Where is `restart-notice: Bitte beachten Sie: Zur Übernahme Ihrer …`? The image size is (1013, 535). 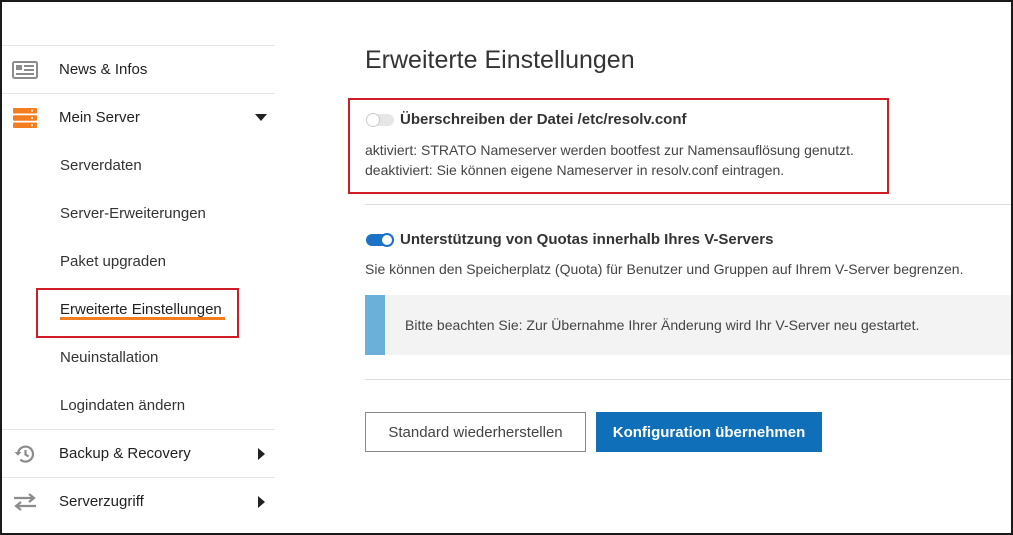
restart-notice: Bitte beachten Sie: Zur Übernahme Ihrer … is located at coordinates (688, 325).